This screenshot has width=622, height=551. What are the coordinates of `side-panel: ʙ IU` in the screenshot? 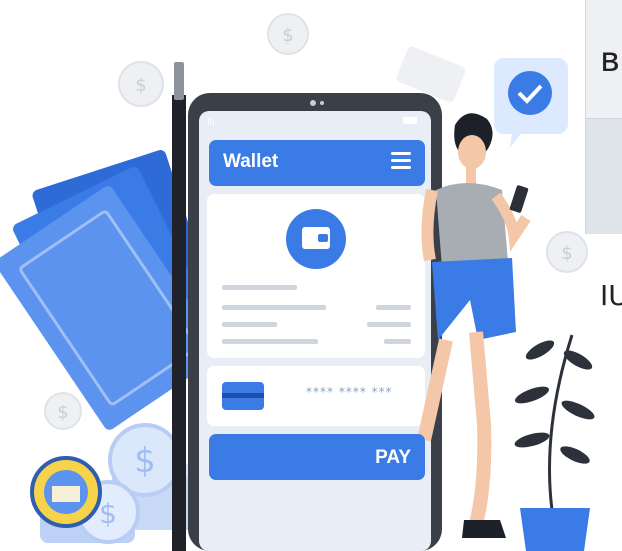 It's located at (603, 156).